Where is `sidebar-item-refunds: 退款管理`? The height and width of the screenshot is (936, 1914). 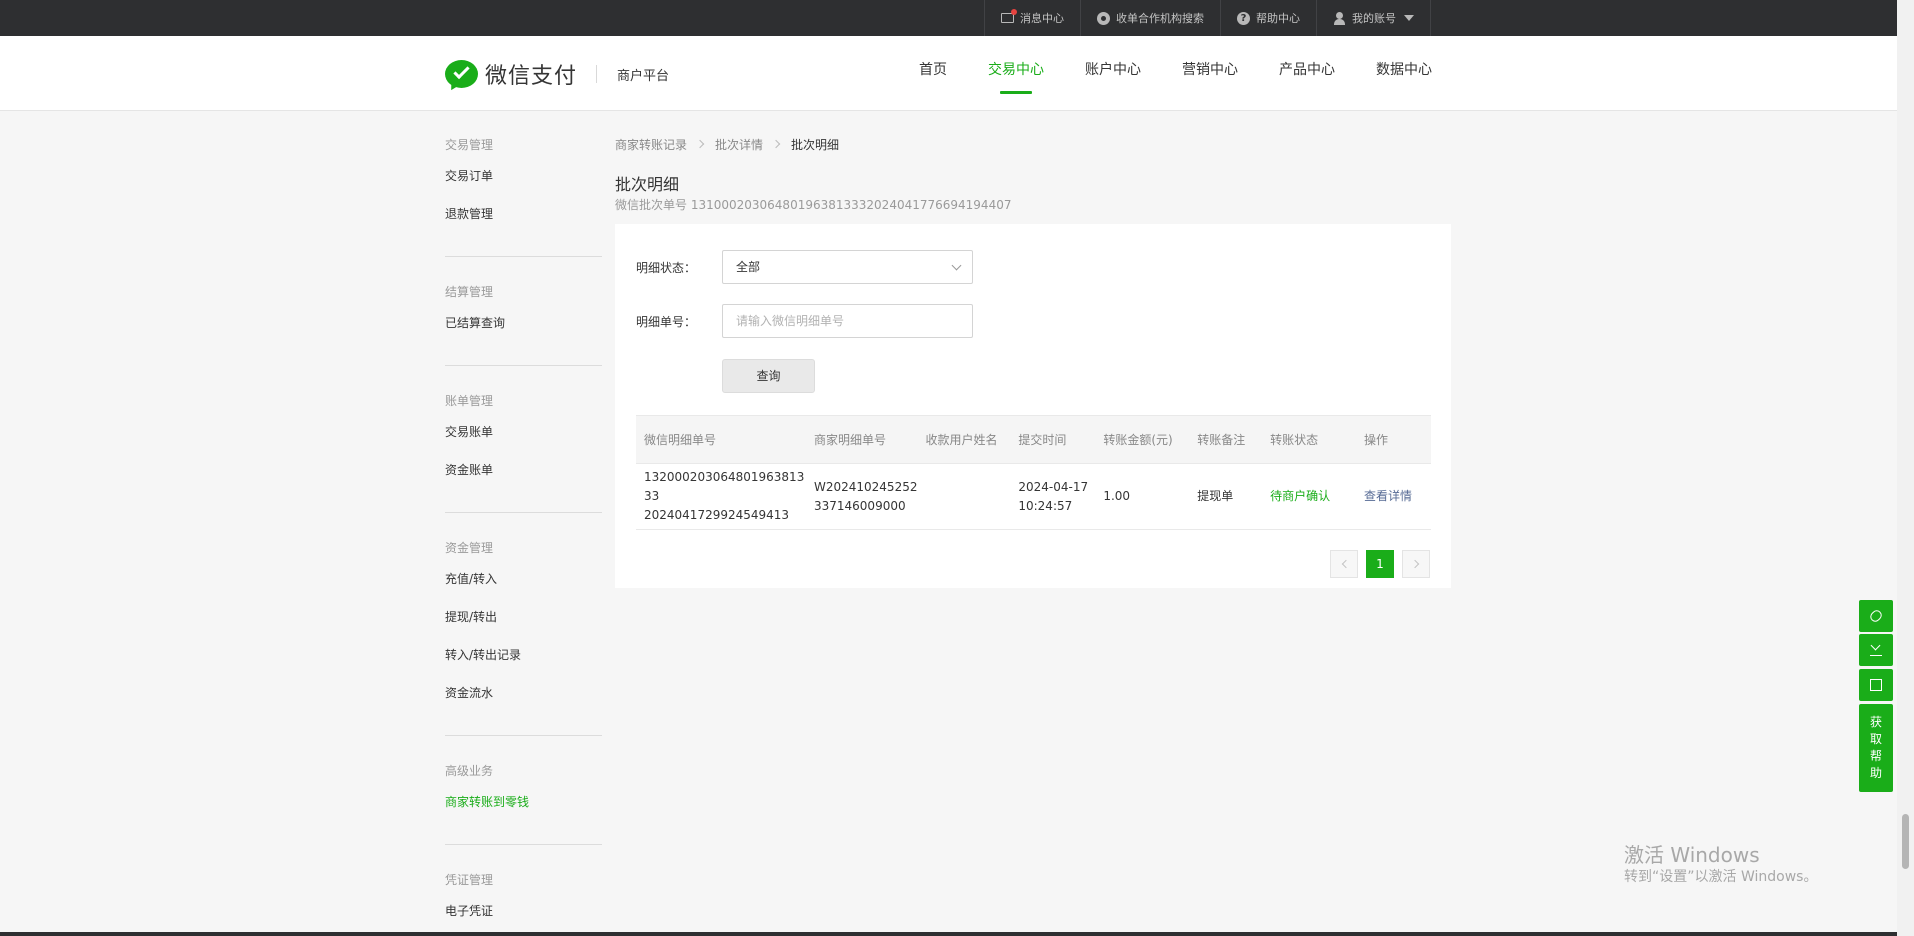 sidebar-item-refunds: 退款管理 is located at coordinates (523, 222).